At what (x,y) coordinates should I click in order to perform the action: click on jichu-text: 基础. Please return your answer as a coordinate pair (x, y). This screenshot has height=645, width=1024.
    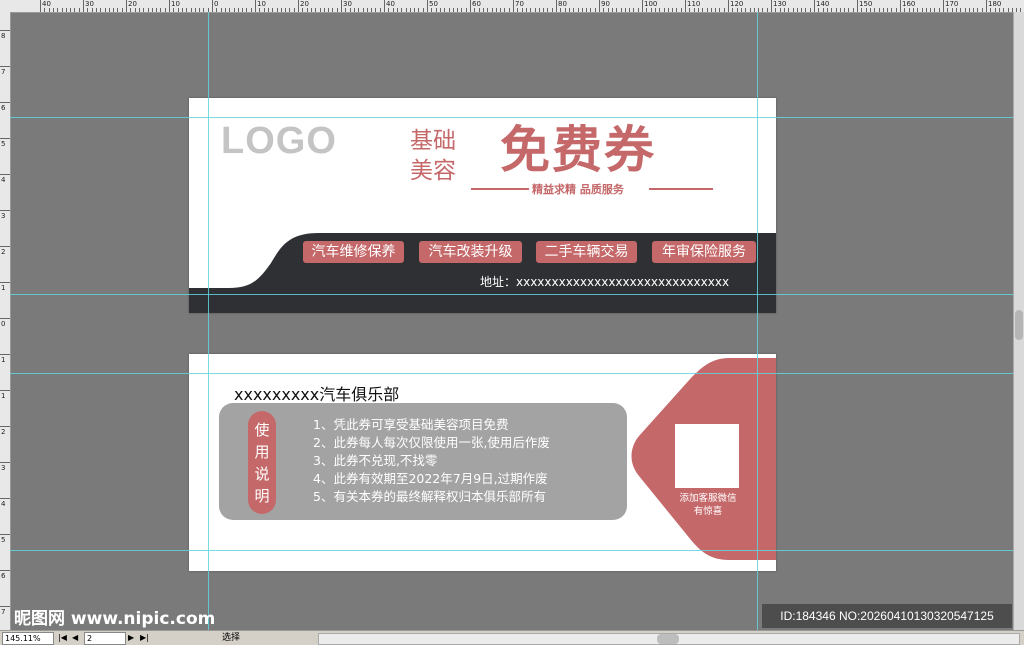
    Looking at the image, I should click on (433, 141).